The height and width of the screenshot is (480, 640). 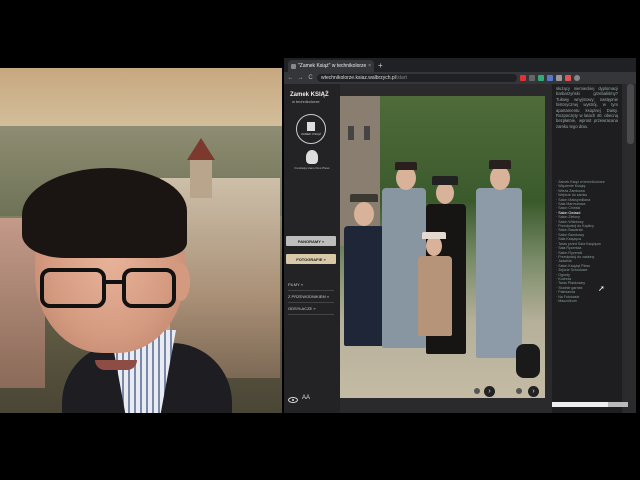 I want to click on cam-glasses-bridge, so click(x=114, y=282).